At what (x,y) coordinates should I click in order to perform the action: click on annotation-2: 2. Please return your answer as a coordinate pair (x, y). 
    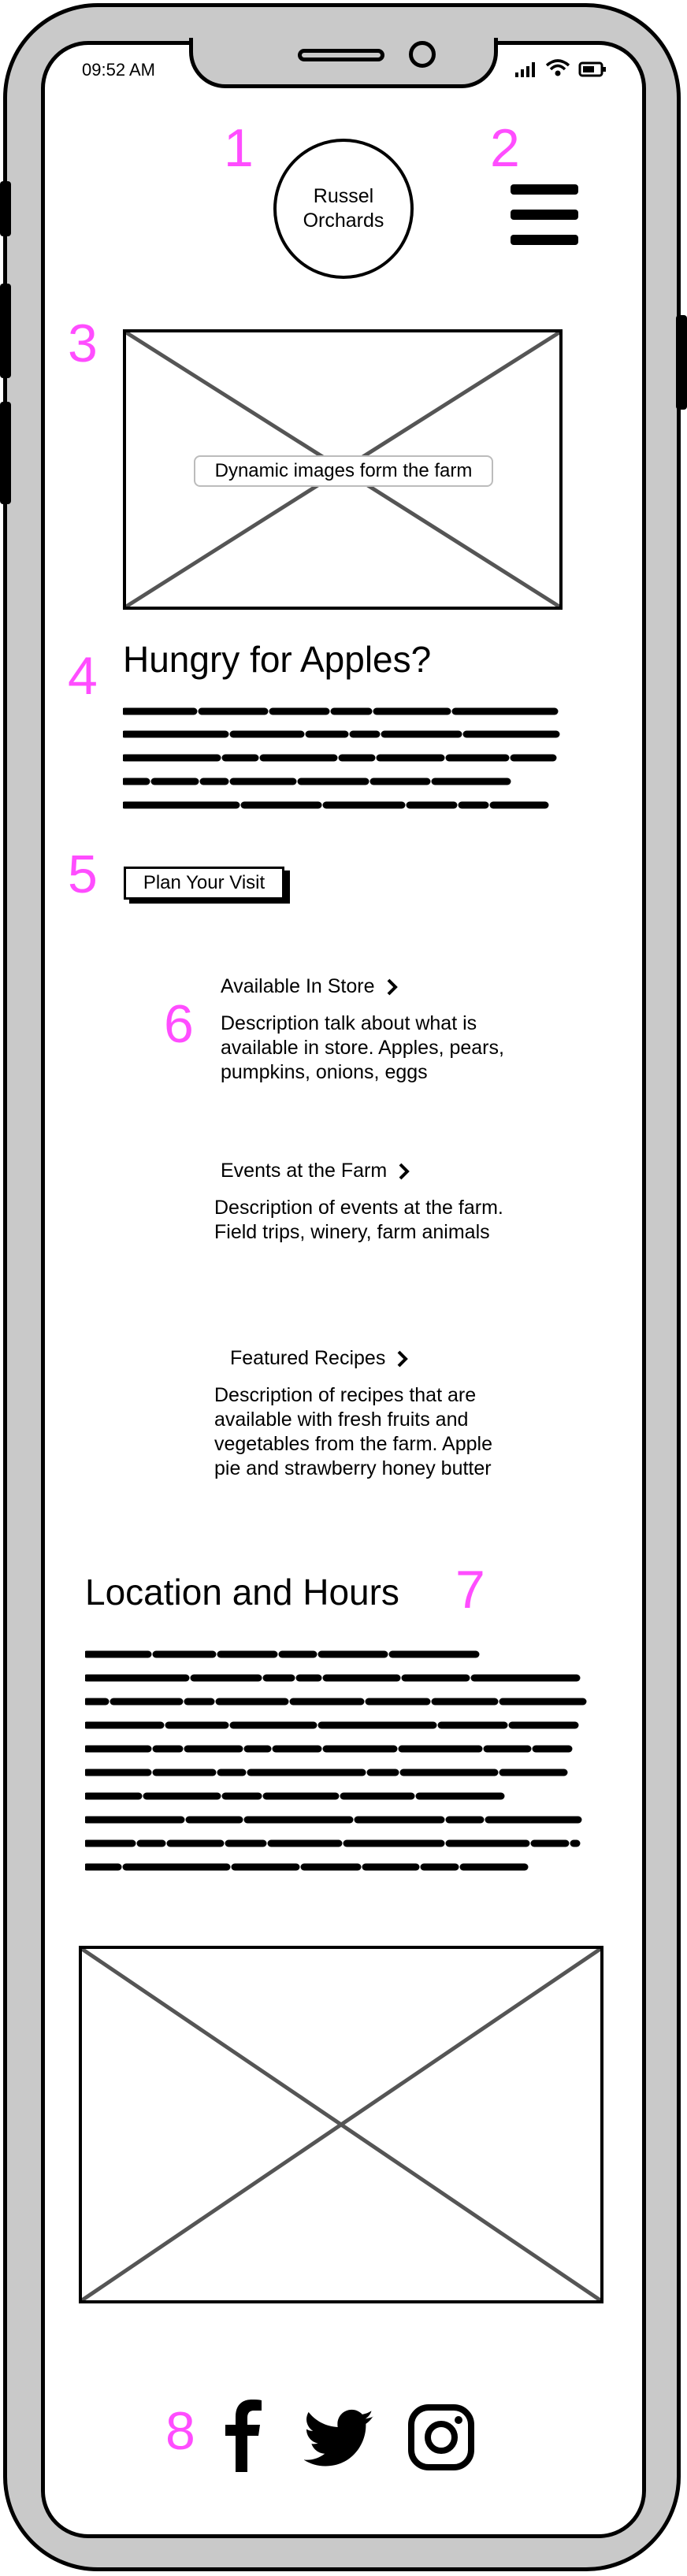
    Looking at the image, I should click on (505, 148).